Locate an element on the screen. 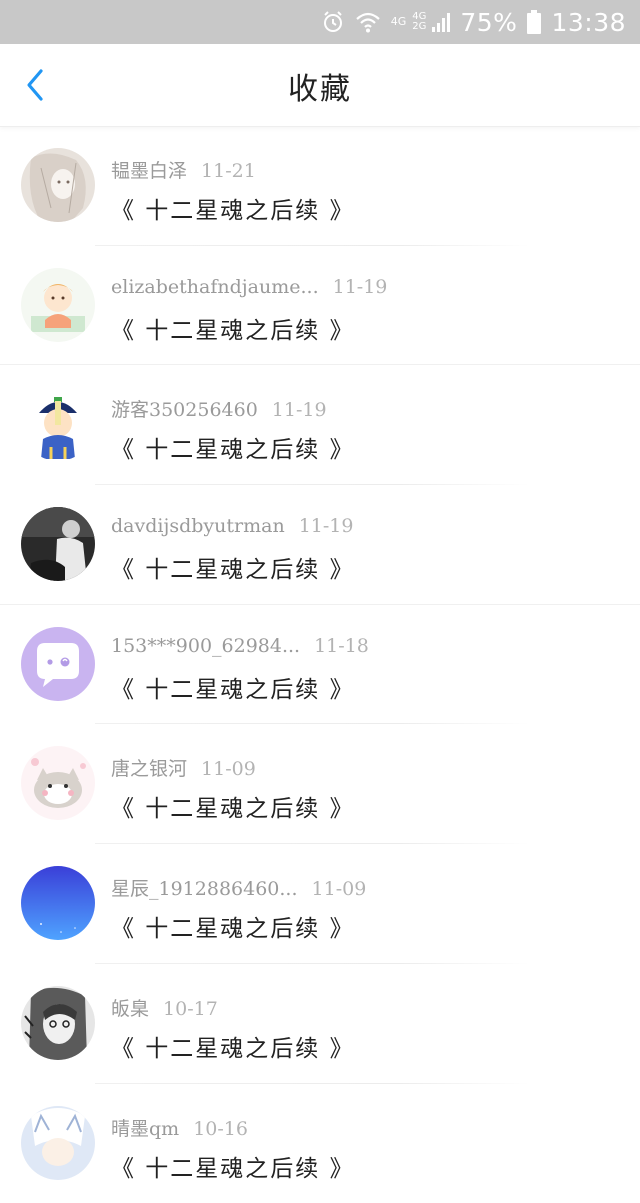 This screenshot has height=1203, width=640. item-meta: 韫墨白泽 11-21 is located at coordinates (183, 169).